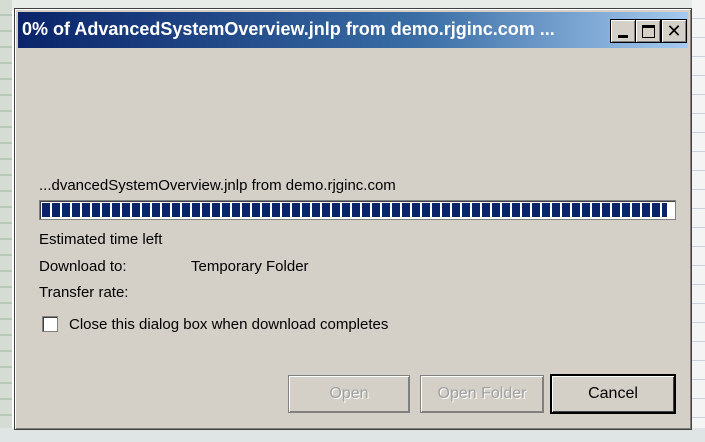  I want to click on close-when-done-checkbox, so click(50, 324).